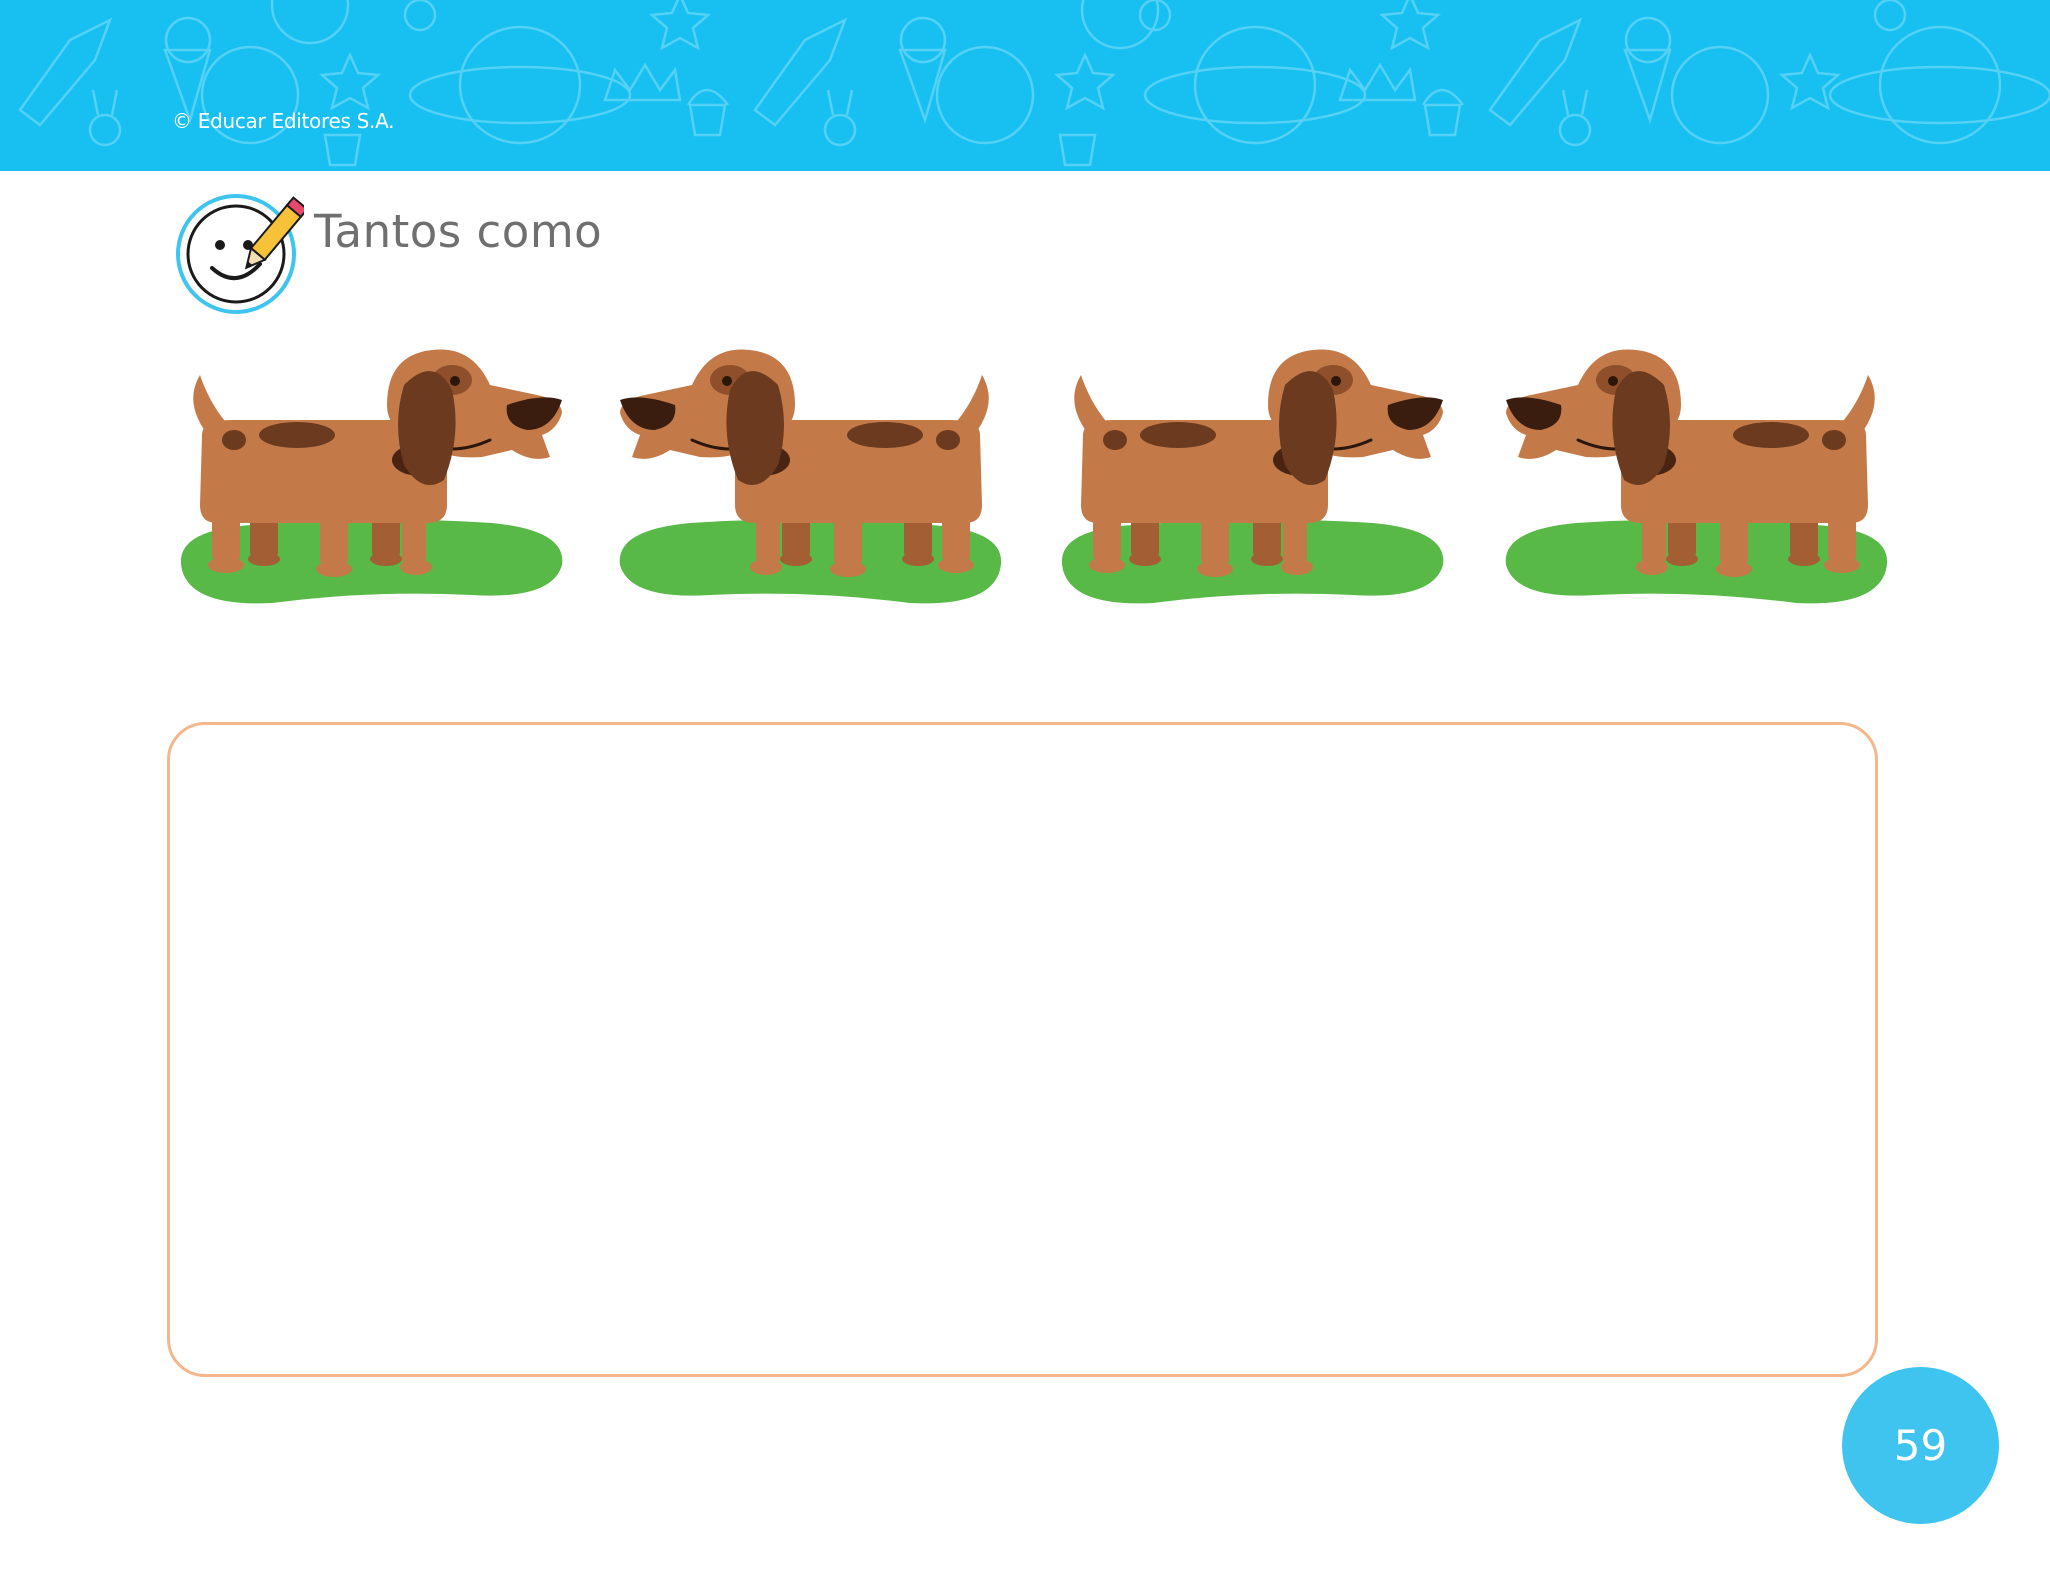 This screenshot has height=1571, width=2050. What do you see at coordinates (283, 121) in the screenshot?
I see `copyright-text: © Educar Editores S.A.` at bounding box center [283, 121].